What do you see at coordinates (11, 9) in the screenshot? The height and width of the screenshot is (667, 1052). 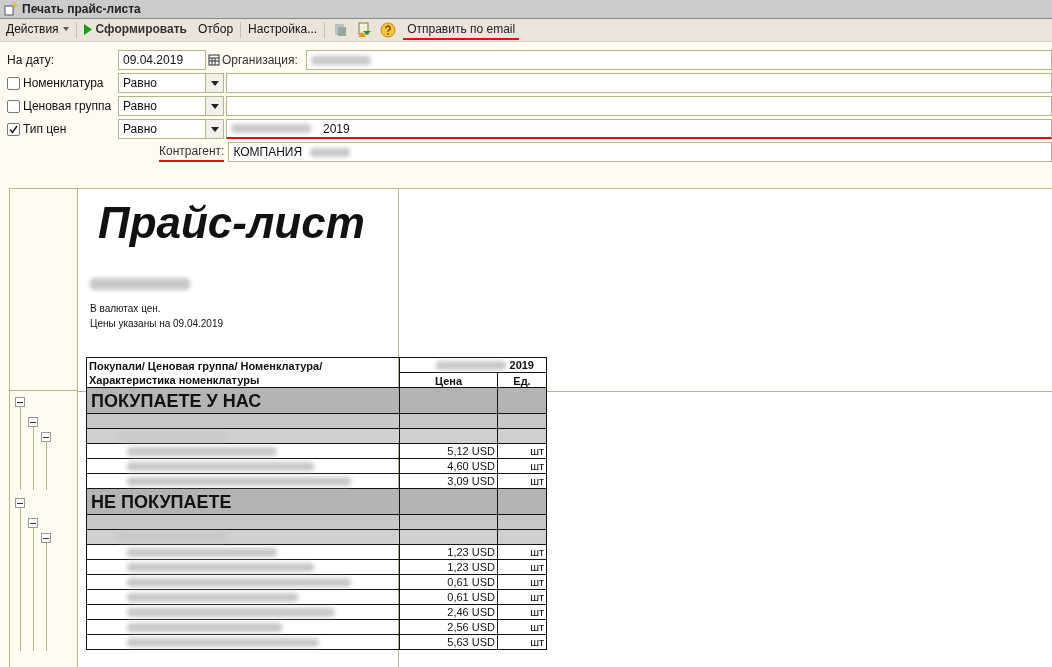 I see `window-icon` at bounding box center [11, 9].